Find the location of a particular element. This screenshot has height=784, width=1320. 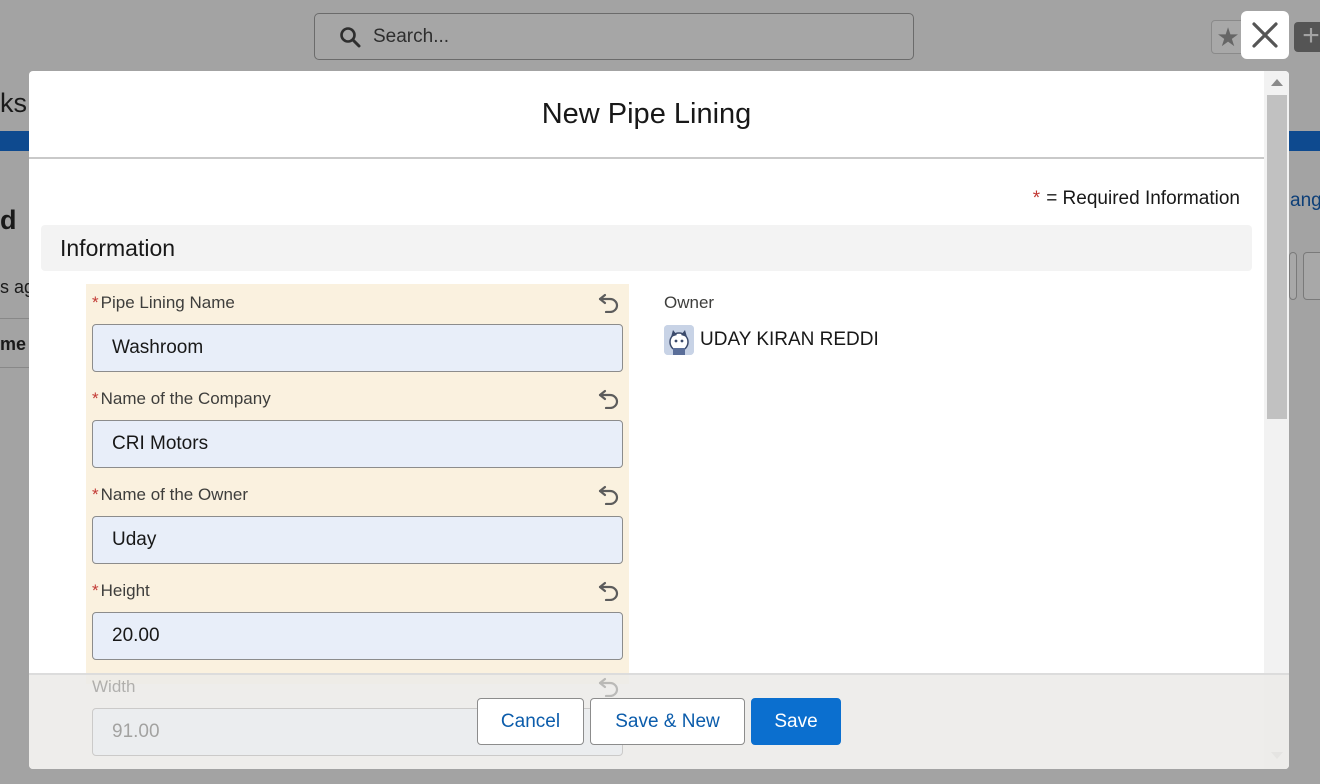

field-label: * Height is located at coordinates (357, 591).